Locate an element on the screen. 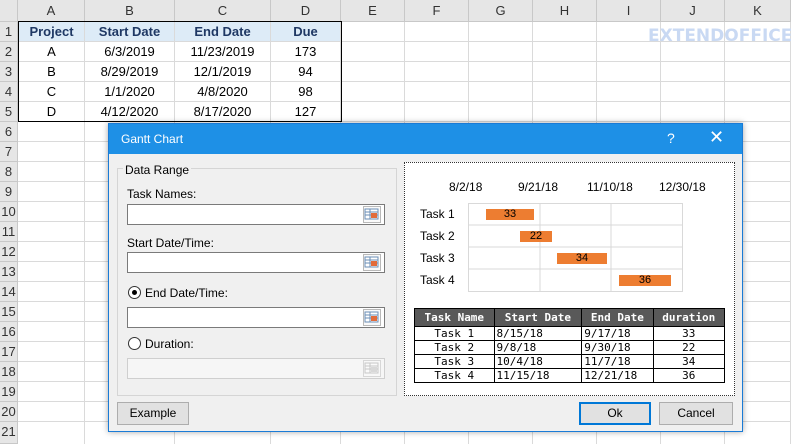 This screenshot has width=791, height=444. column-header-a: A is located at coordinates (51, 11).